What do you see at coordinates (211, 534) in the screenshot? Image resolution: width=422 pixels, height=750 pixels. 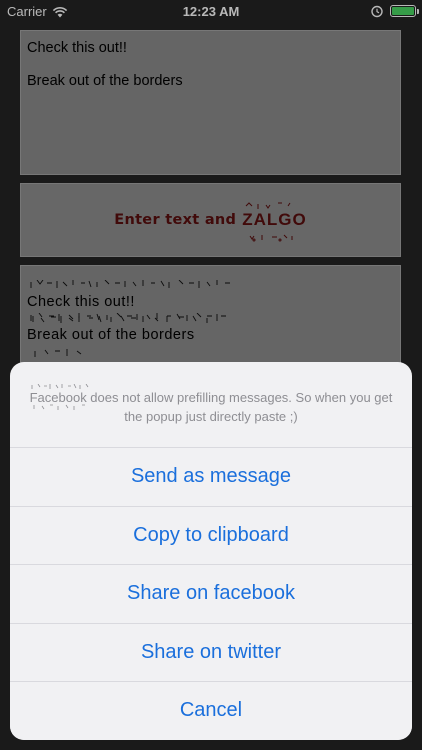 I see `copy-to-clipboard-button: Copy to clipboard` at bounding box center [211, 534].